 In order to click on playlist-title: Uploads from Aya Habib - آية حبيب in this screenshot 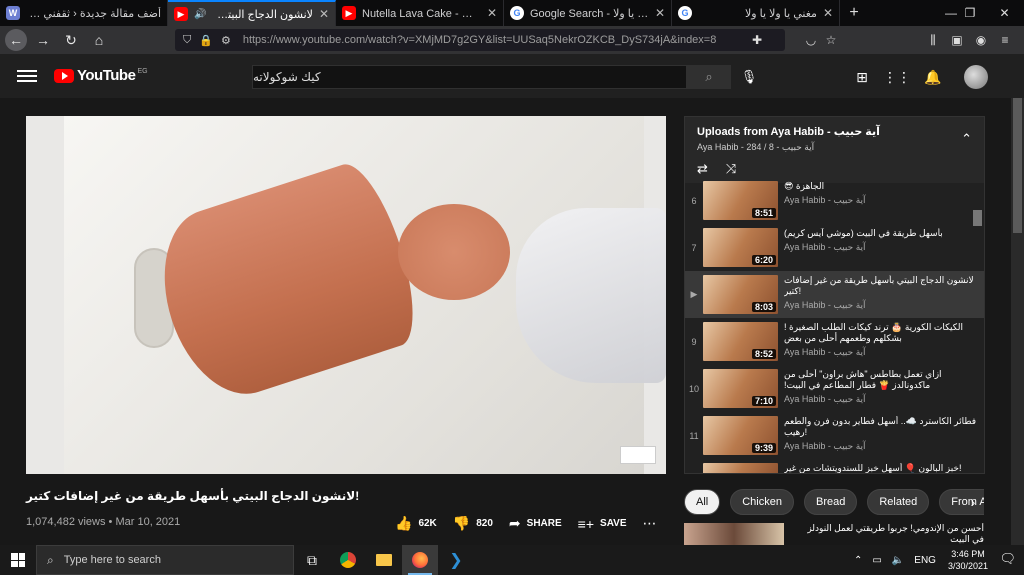, I will do `click(834, 131)`.